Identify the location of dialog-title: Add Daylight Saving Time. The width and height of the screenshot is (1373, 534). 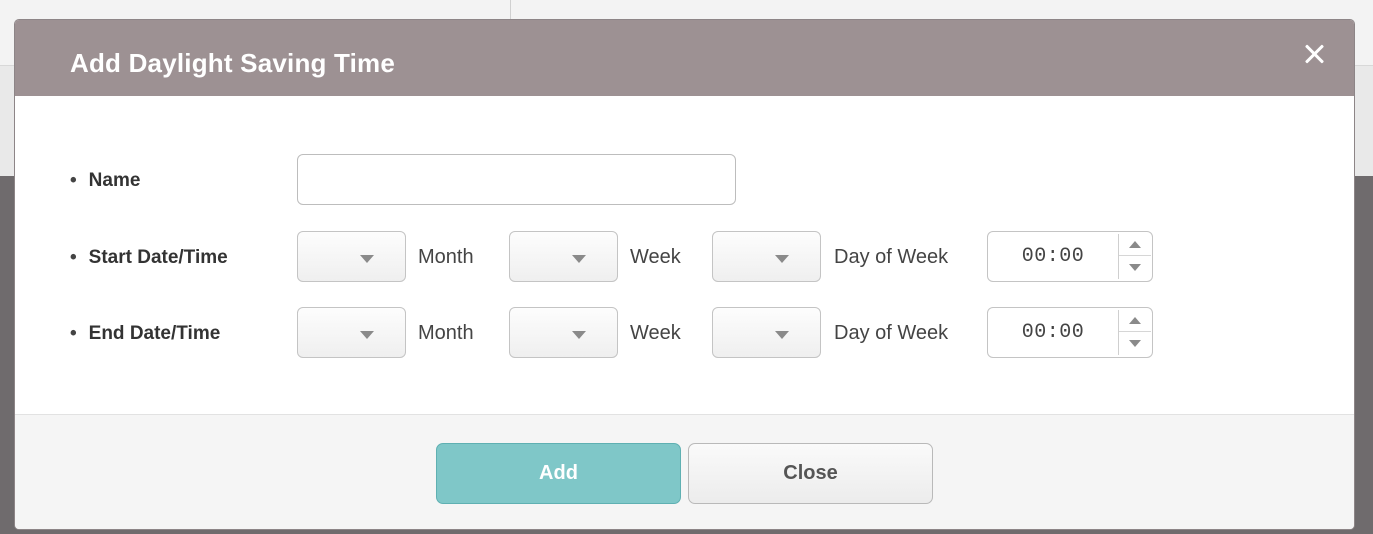
(233, 63).